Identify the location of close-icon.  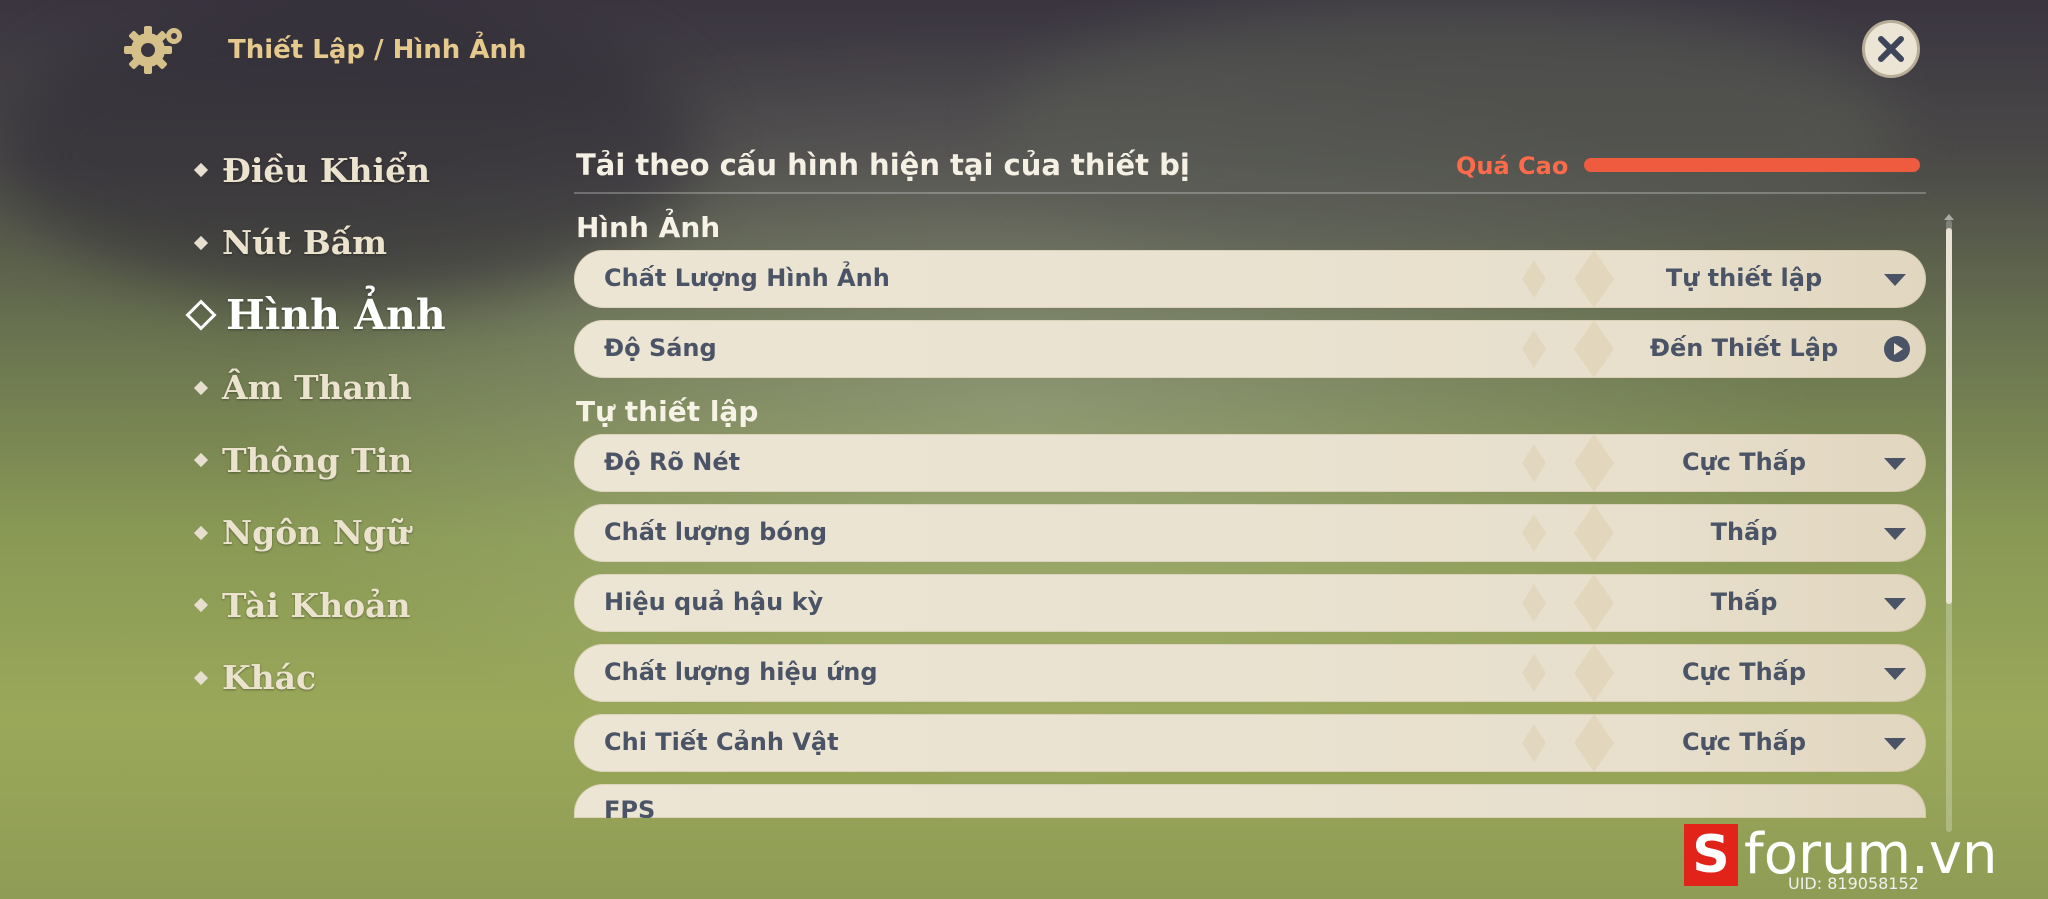
(1891, 49).